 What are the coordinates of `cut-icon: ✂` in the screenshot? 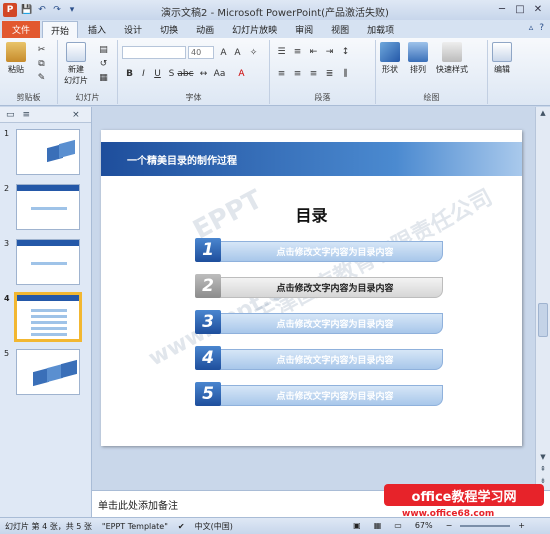 It's located at (41, 49).